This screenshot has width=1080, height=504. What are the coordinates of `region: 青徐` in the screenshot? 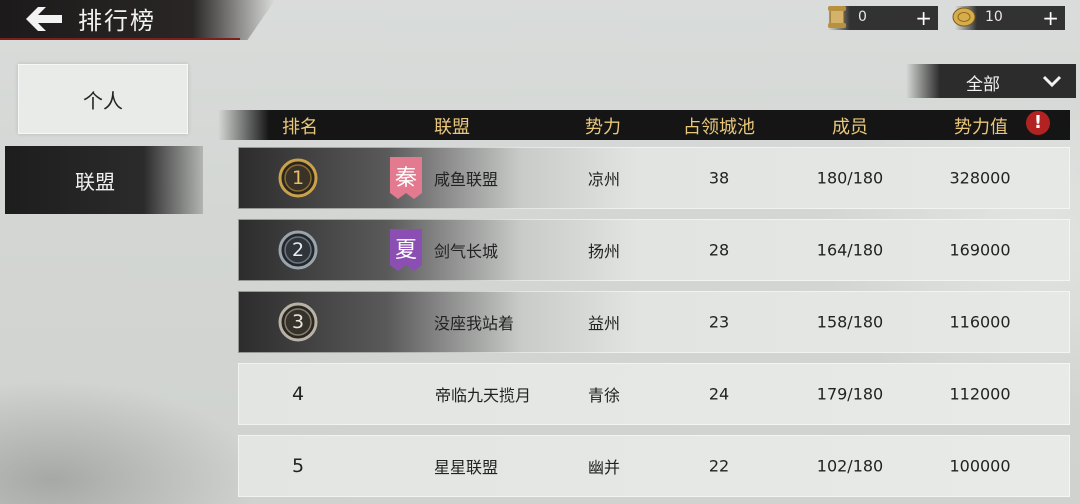 It's located at (604, 395).